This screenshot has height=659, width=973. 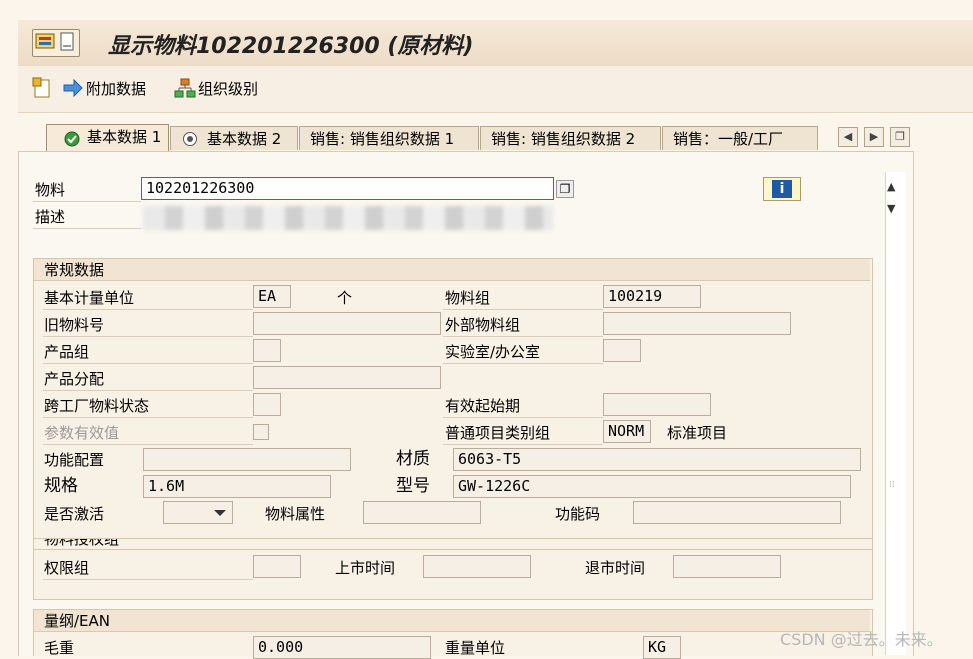 I want to click on func-code-label: 功能码, so click(x=578, y=514).